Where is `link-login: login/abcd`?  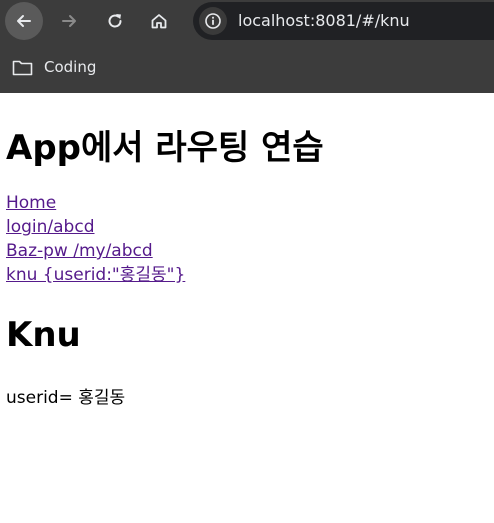 link-login: login/abcd is located at coordinates (95, 227).